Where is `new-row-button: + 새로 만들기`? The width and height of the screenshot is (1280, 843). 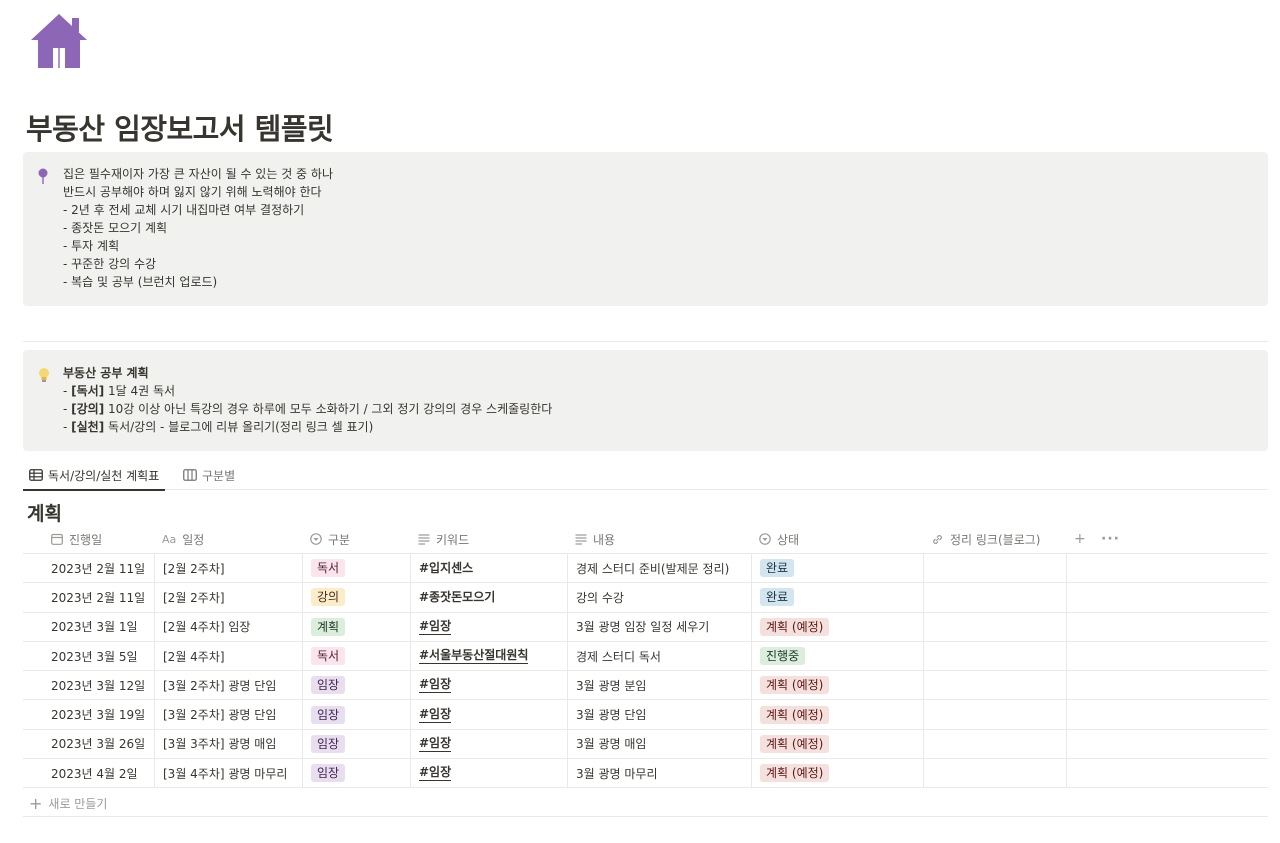
new-row-button: + 새로 만들기 is located at coordinates (645, 803).